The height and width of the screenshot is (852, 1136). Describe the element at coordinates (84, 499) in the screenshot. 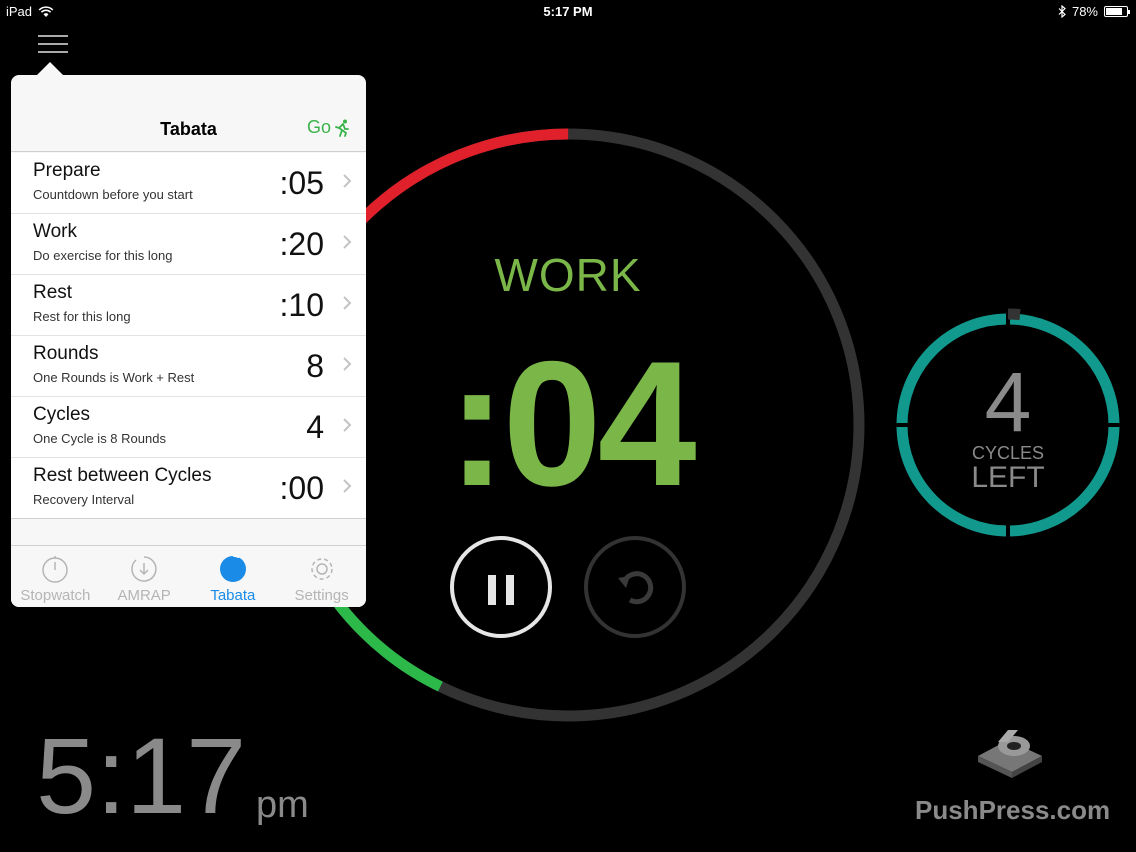

I see `setting-subtitle: Recovery Interval` at that location.